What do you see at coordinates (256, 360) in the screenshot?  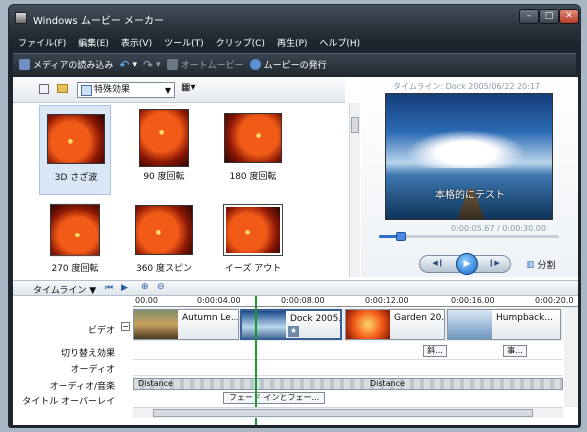 I see `playhead` at bounding box center [256, 360].